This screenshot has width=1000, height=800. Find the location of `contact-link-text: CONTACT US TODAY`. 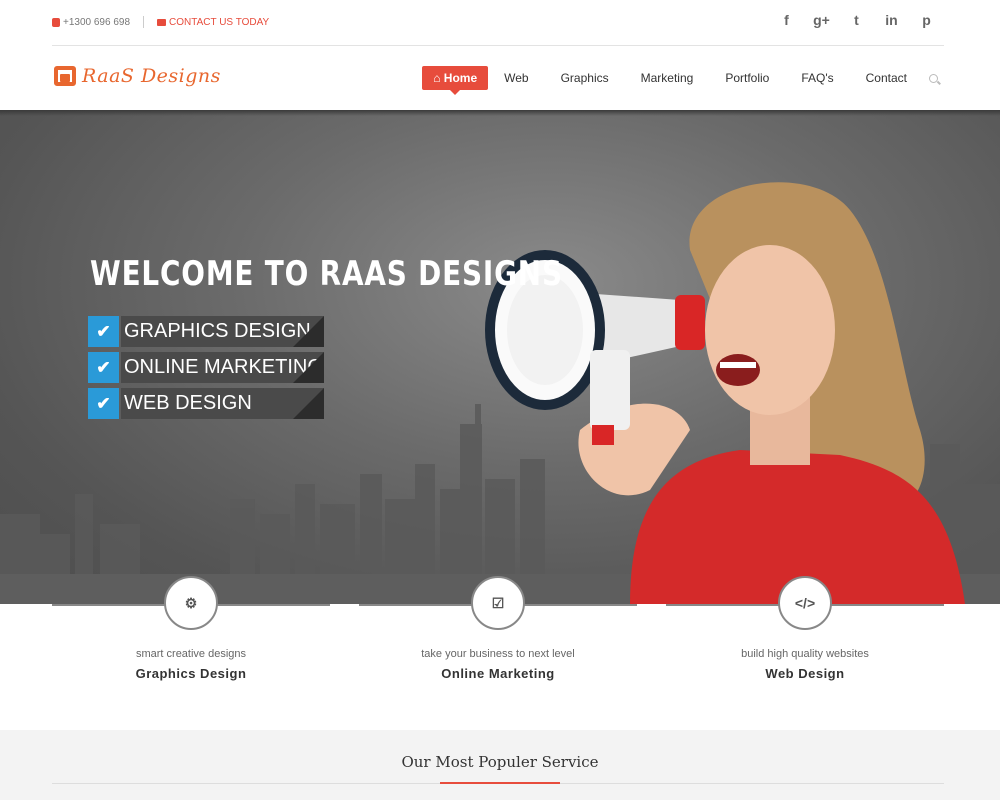

contact-link-text: CONTACT US TODAY is located at coordinates (219, 22).